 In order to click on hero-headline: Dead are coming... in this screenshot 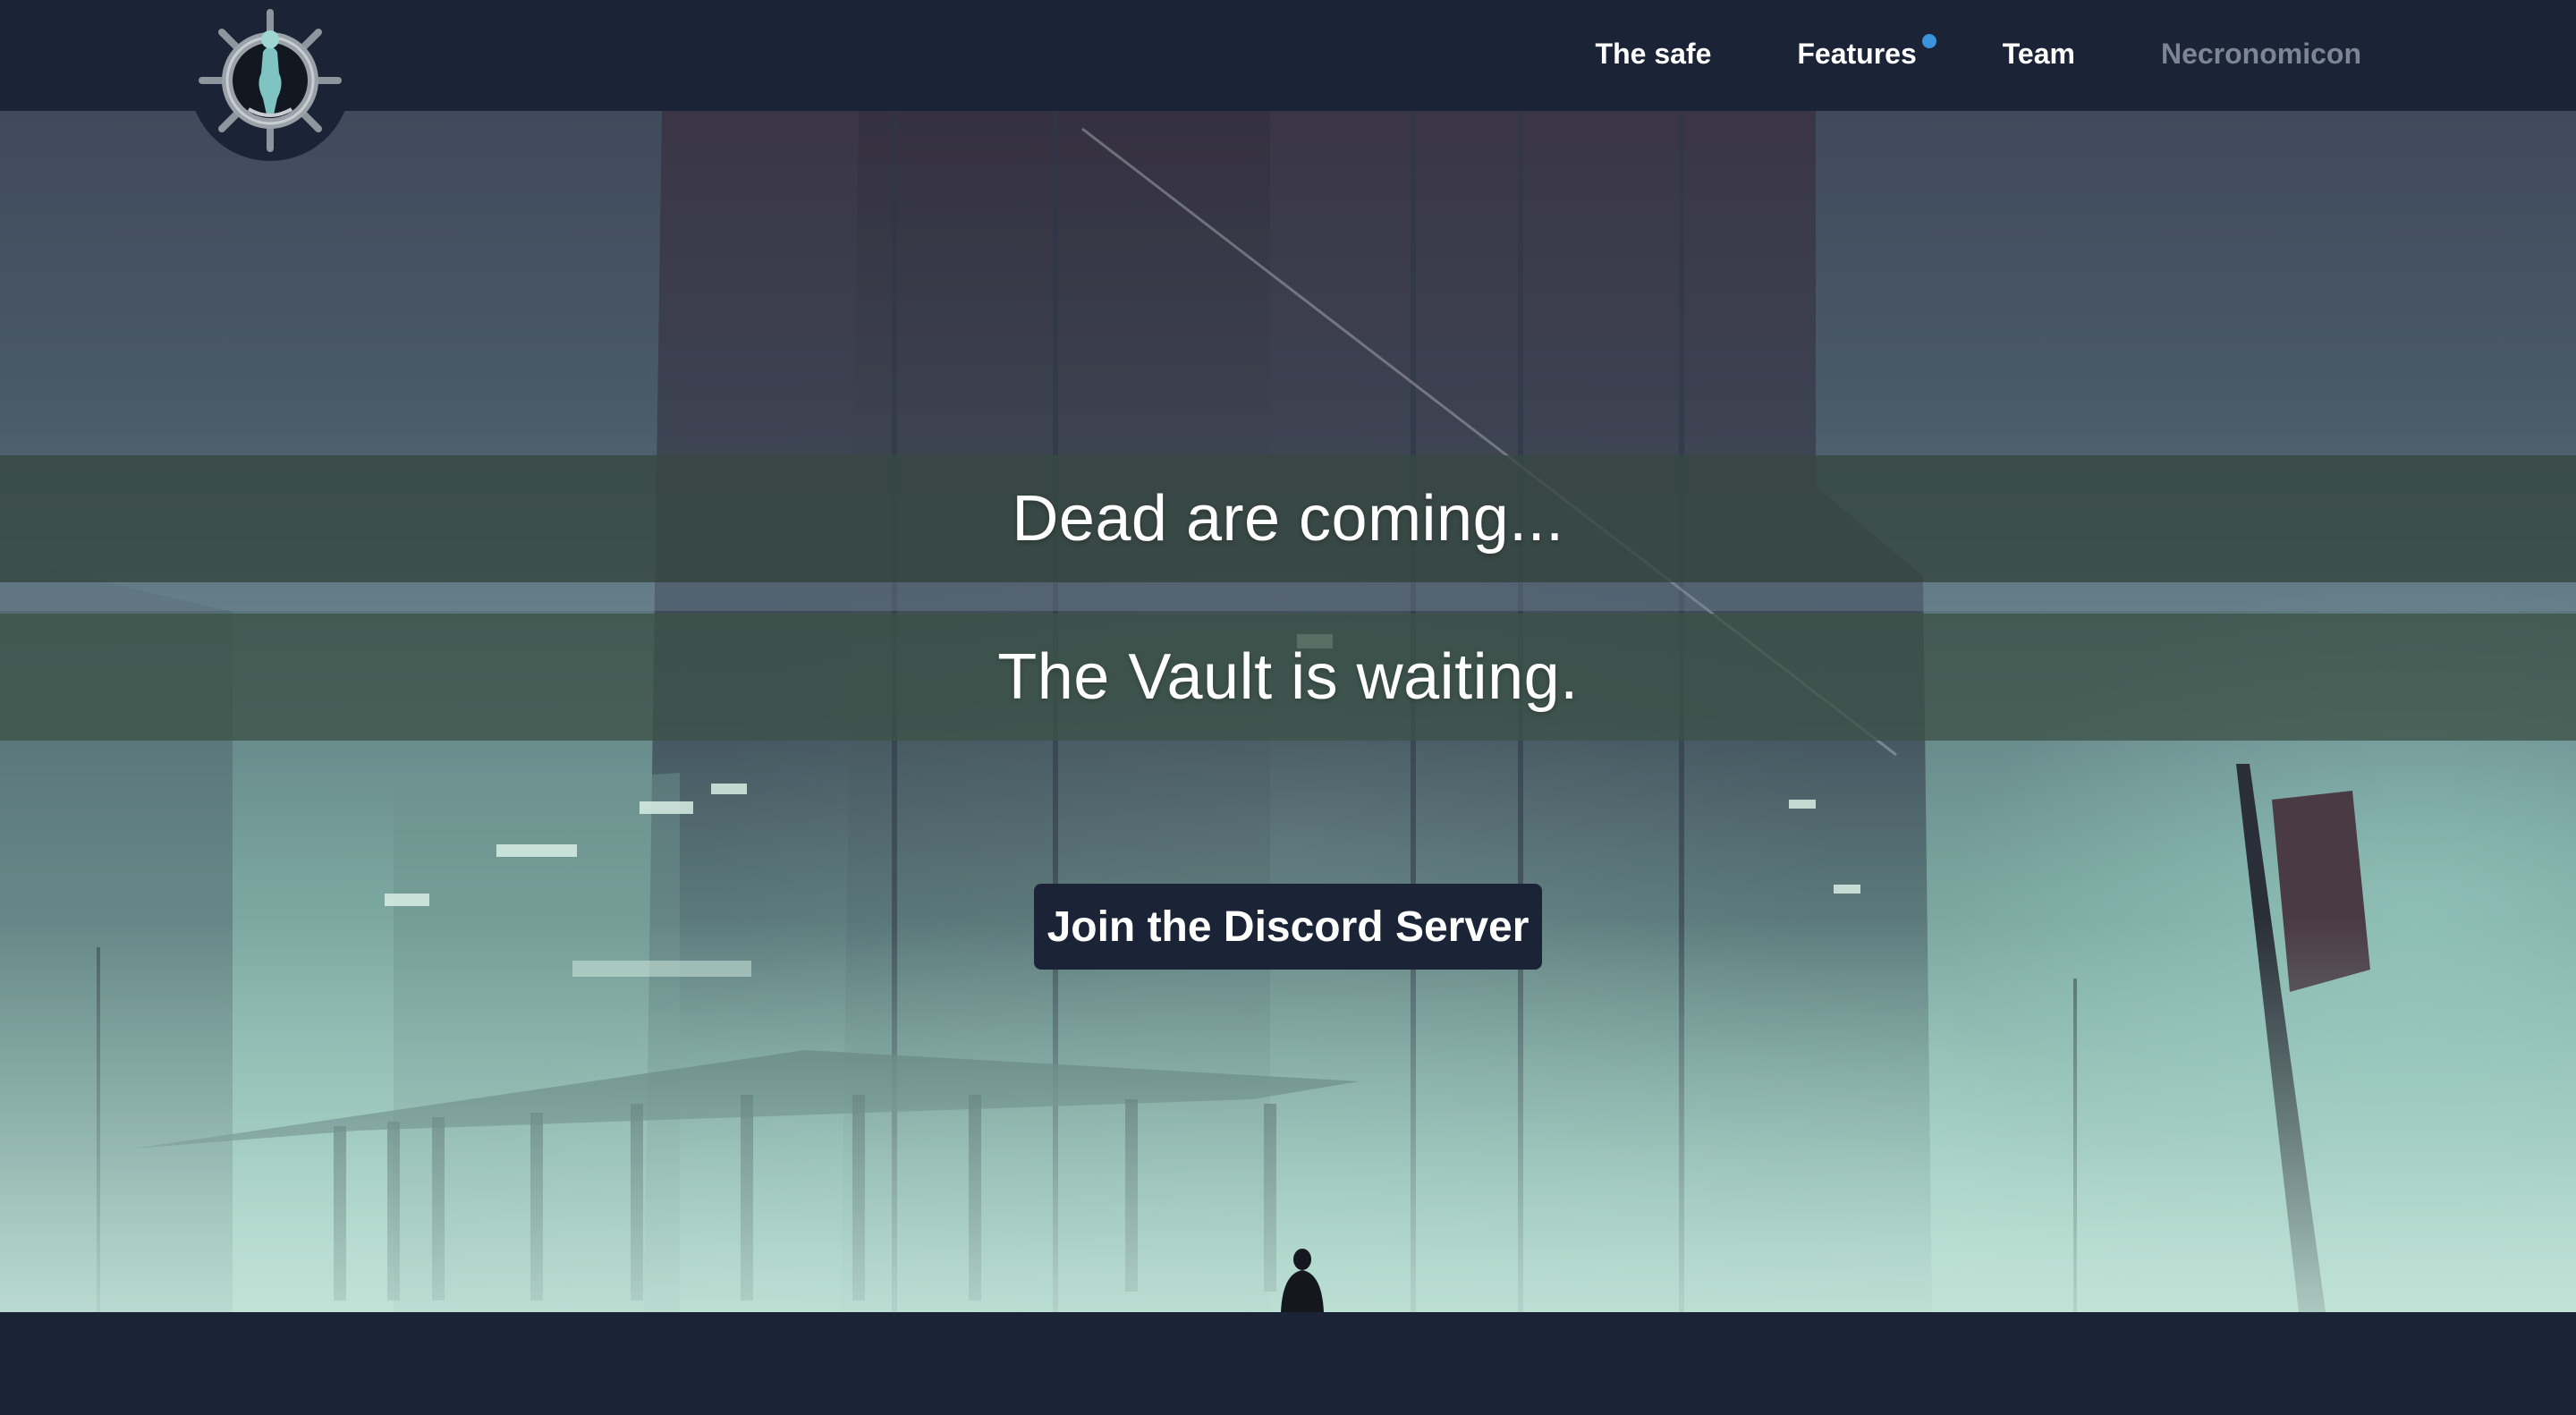, I will do `click(1288, 519)`.